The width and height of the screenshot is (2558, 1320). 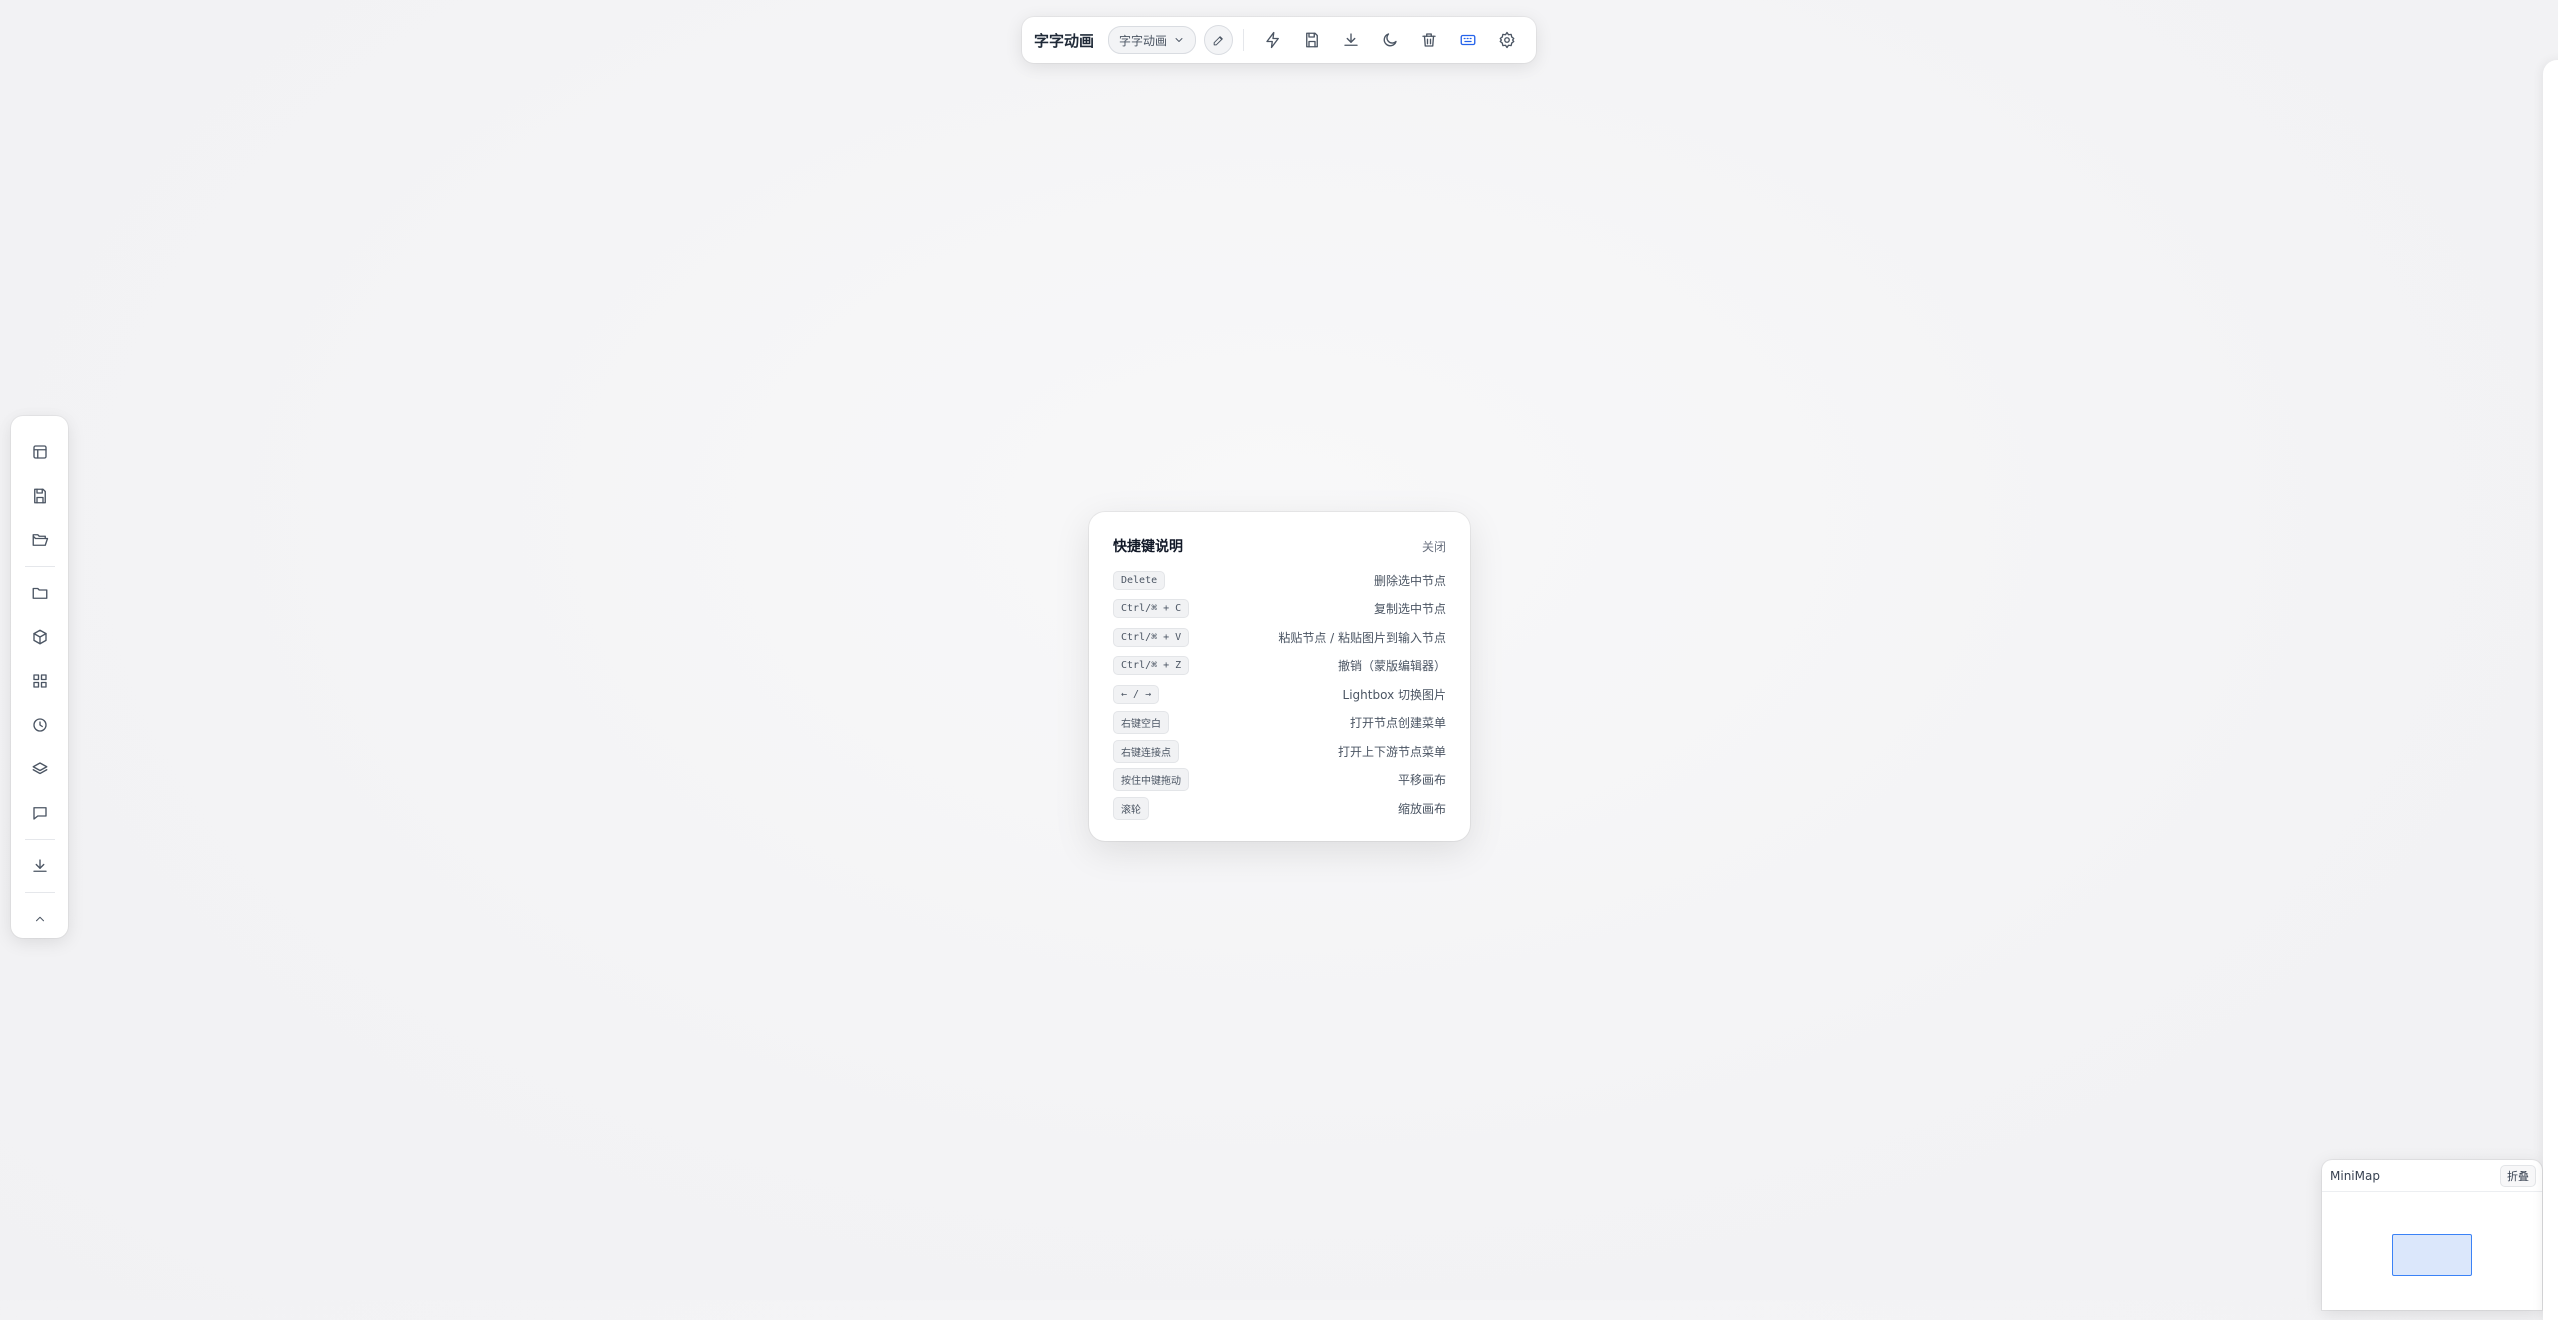 I want to click on layout-icon, so click(x=39, y=452).